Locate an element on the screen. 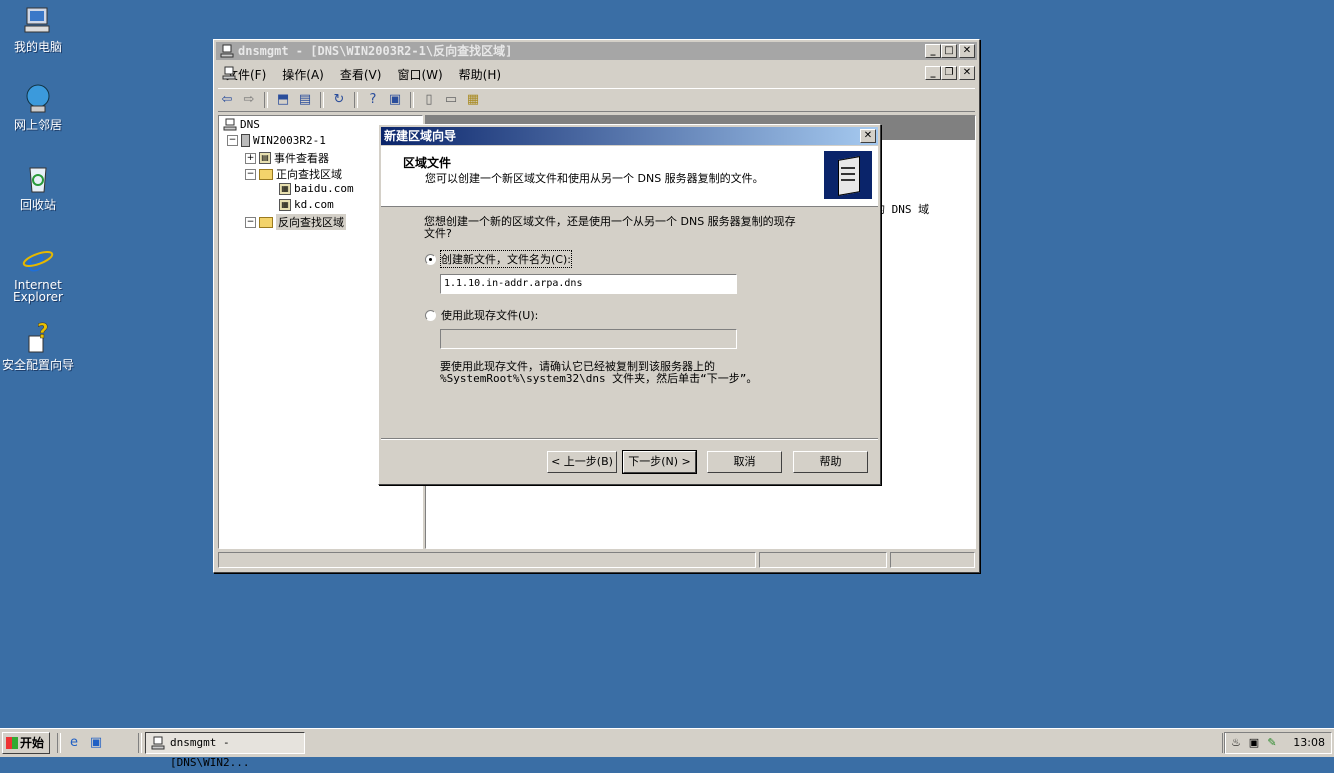  back-arrow-icon: ⇦ is located at coordinates (227, 100).